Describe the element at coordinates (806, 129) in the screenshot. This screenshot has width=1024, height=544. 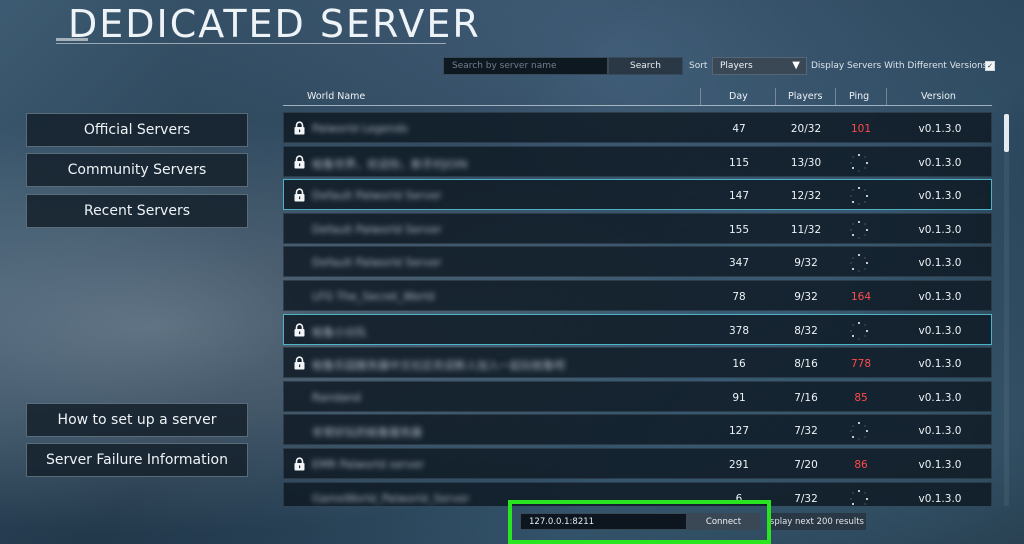
I see `server-players: 20/32` at that location.